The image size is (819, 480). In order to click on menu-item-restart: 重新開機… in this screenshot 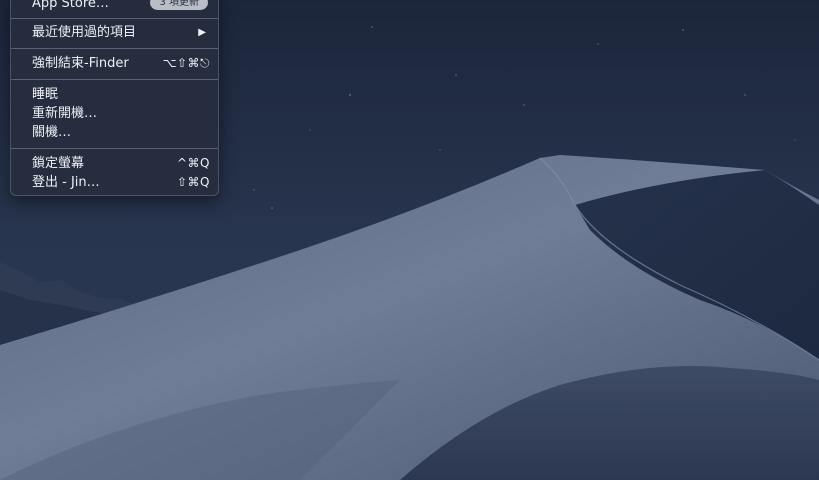, I will do `click(114, 113)`.